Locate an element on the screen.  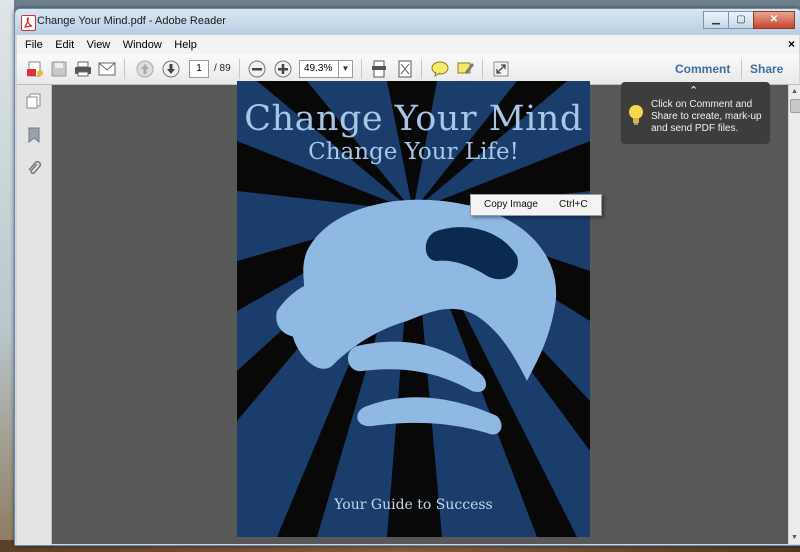
window-title: Change Your Mind.pdf - Adobe Reader is located at coordinates (131, 21).